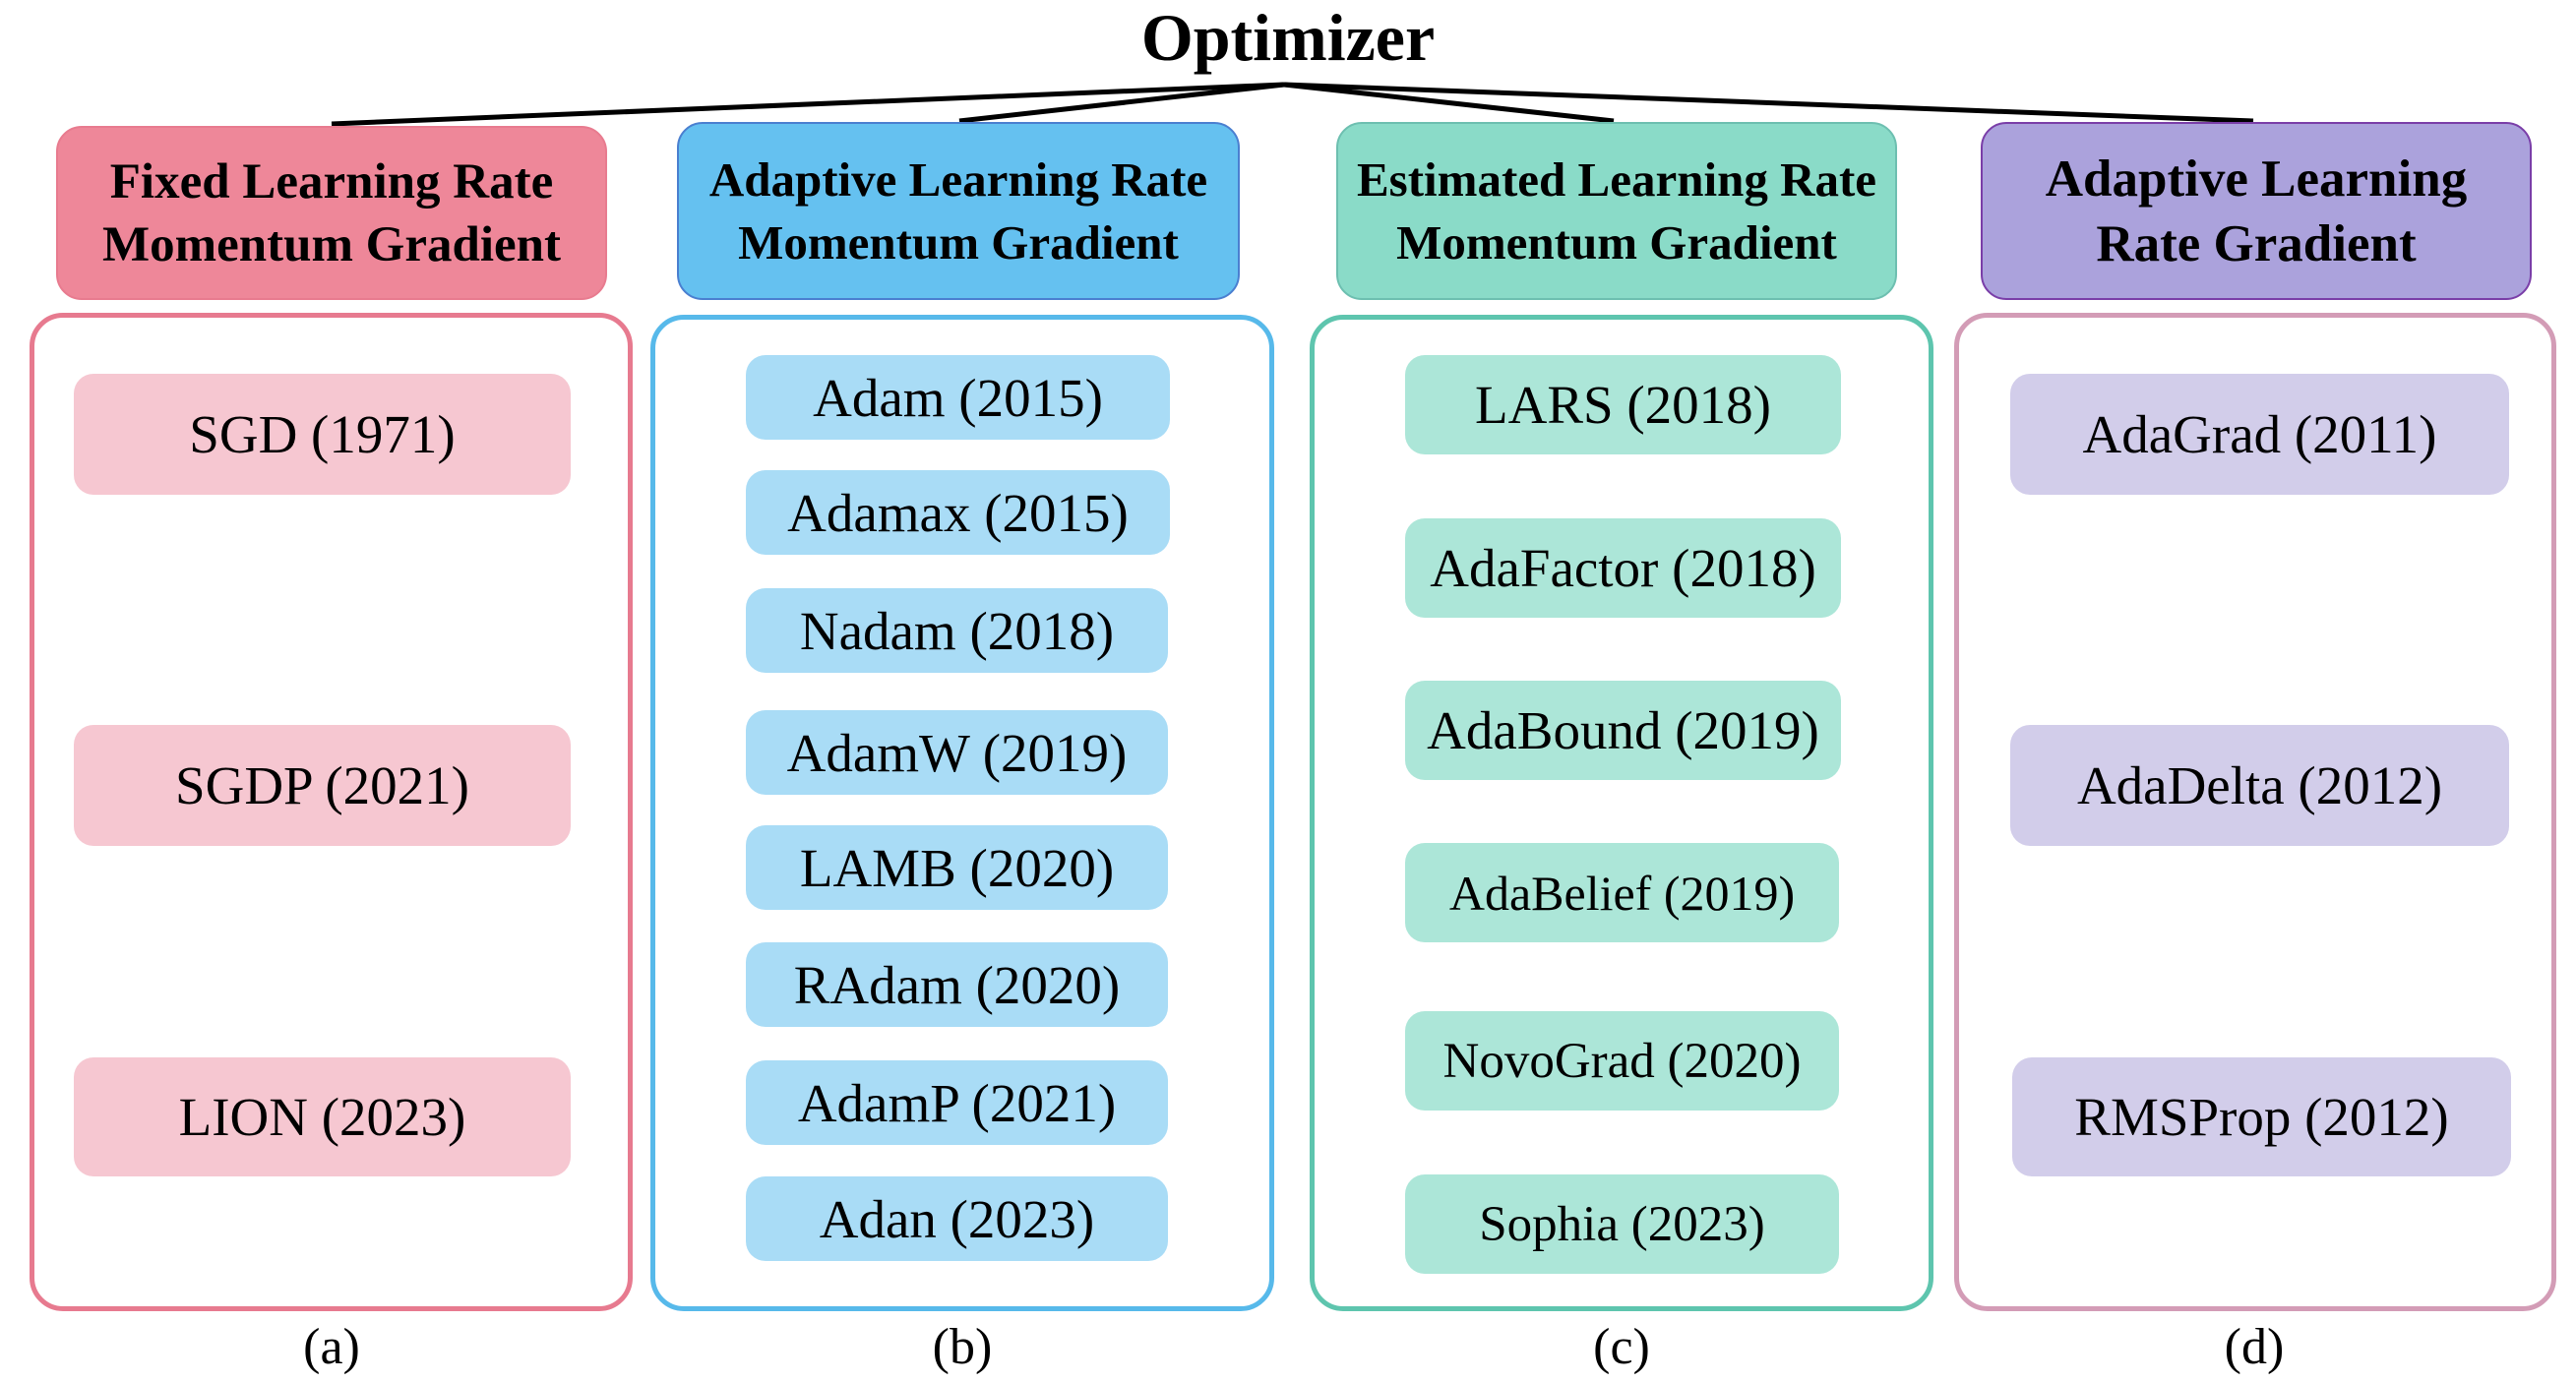 This screenshot has width=2576, height=1382. What do you see at coordinates (322, 1116) in the screenshot?
I see `optimizer-item: LION (2023)` at bounding box center [322, 1116].